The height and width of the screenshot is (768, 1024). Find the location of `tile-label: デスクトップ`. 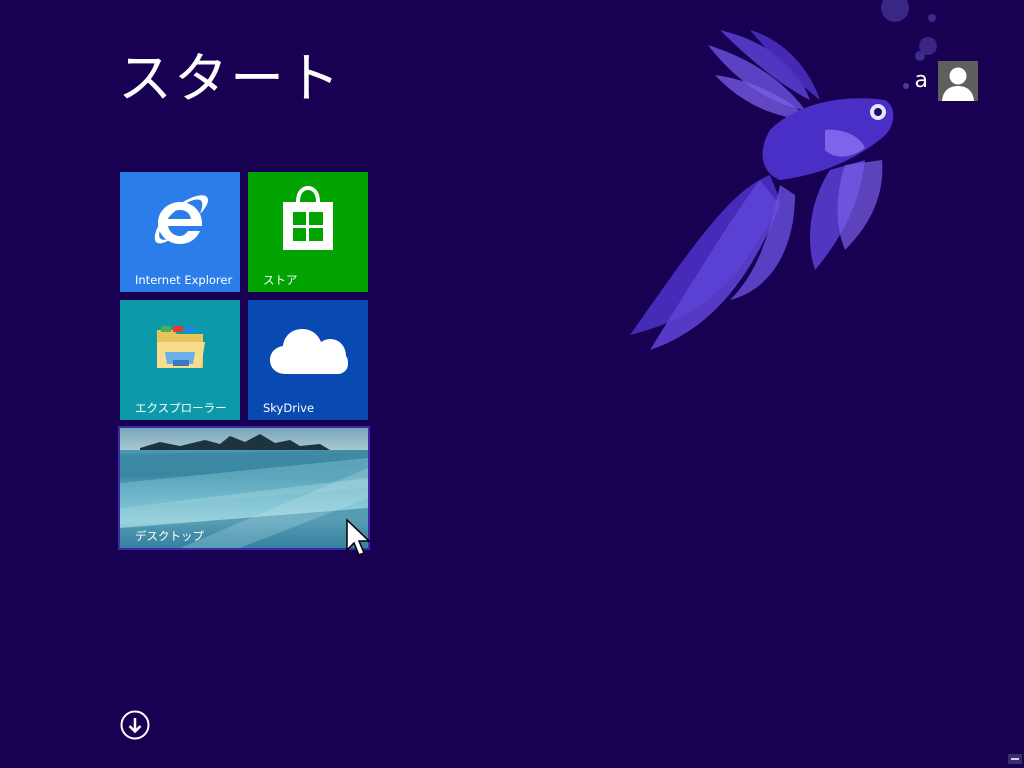

tile-label: デスクトップ is located at coordinates (169, 536).